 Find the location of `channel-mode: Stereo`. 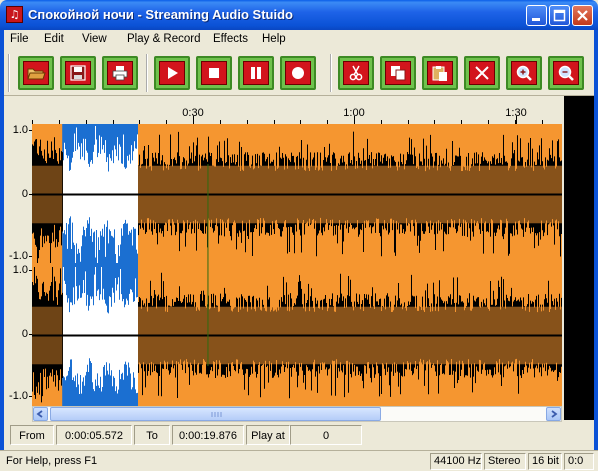

channel-mode: Stereo is located at coordinates (505, 461).